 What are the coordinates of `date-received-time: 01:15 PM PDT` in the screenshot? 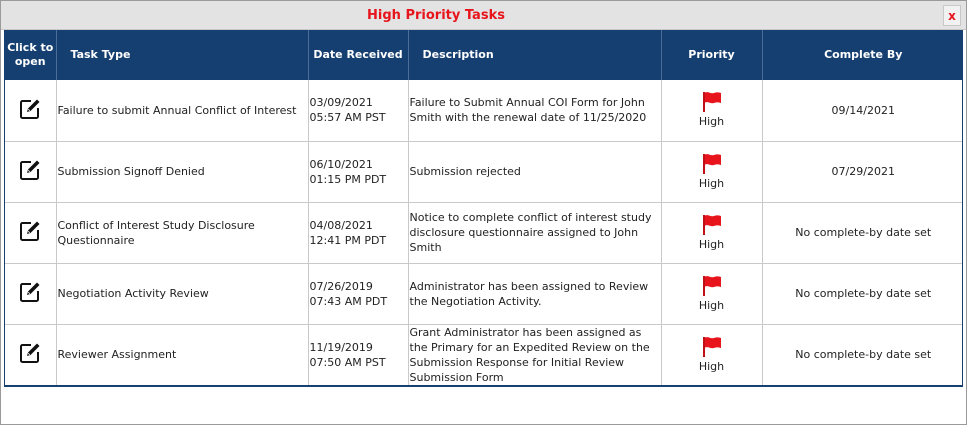 It's located at (348, 179).